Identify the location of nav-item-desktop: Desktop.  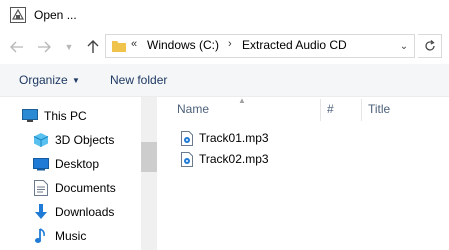
(66, 164).